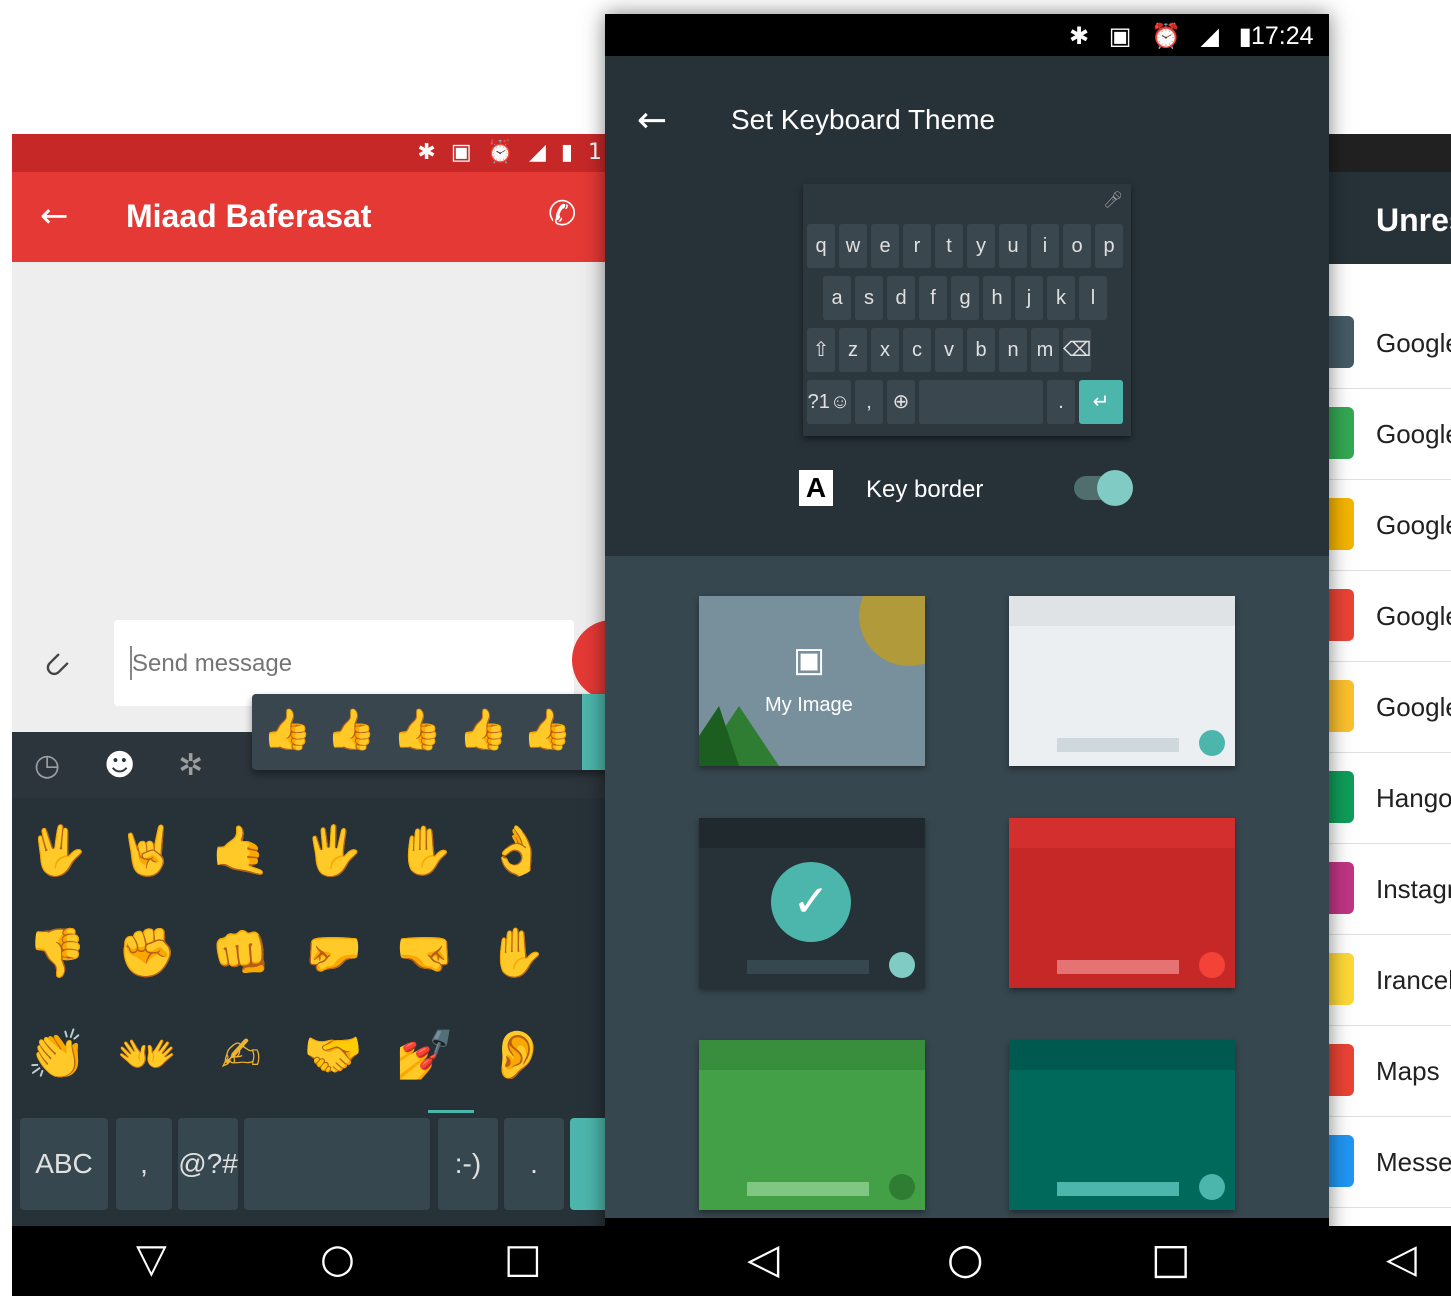  Describe the element at coordinates (981, 246) in the screenshot. I see `preview-key: y` at that location.